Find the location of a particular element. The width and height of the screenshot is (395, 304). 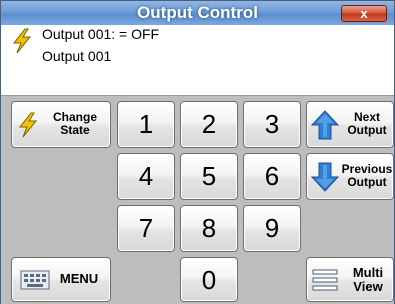

digit-4-button: 4 is located at coordinates (146, 176).